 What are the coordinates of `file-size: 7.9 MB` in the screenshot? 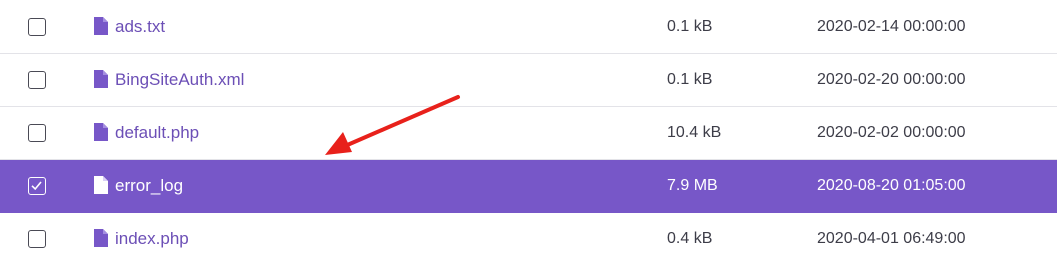 It's located at (692, 185).